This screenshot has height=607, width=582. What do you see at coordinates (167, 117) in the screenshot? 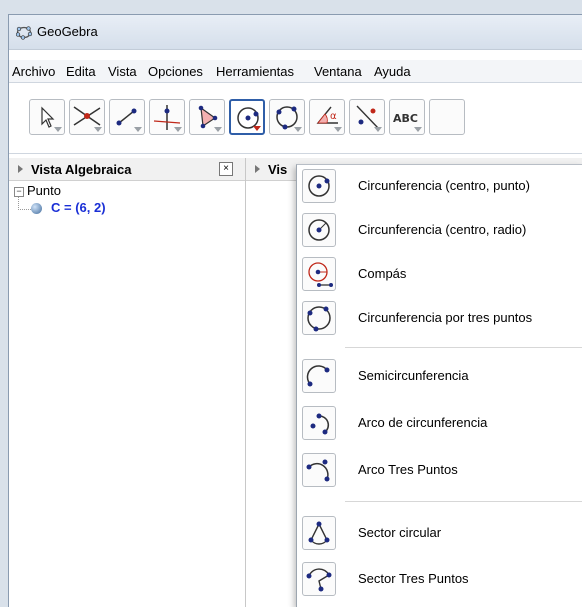
I see `perpendicular-tool-button` at bounding box center [167, 117].